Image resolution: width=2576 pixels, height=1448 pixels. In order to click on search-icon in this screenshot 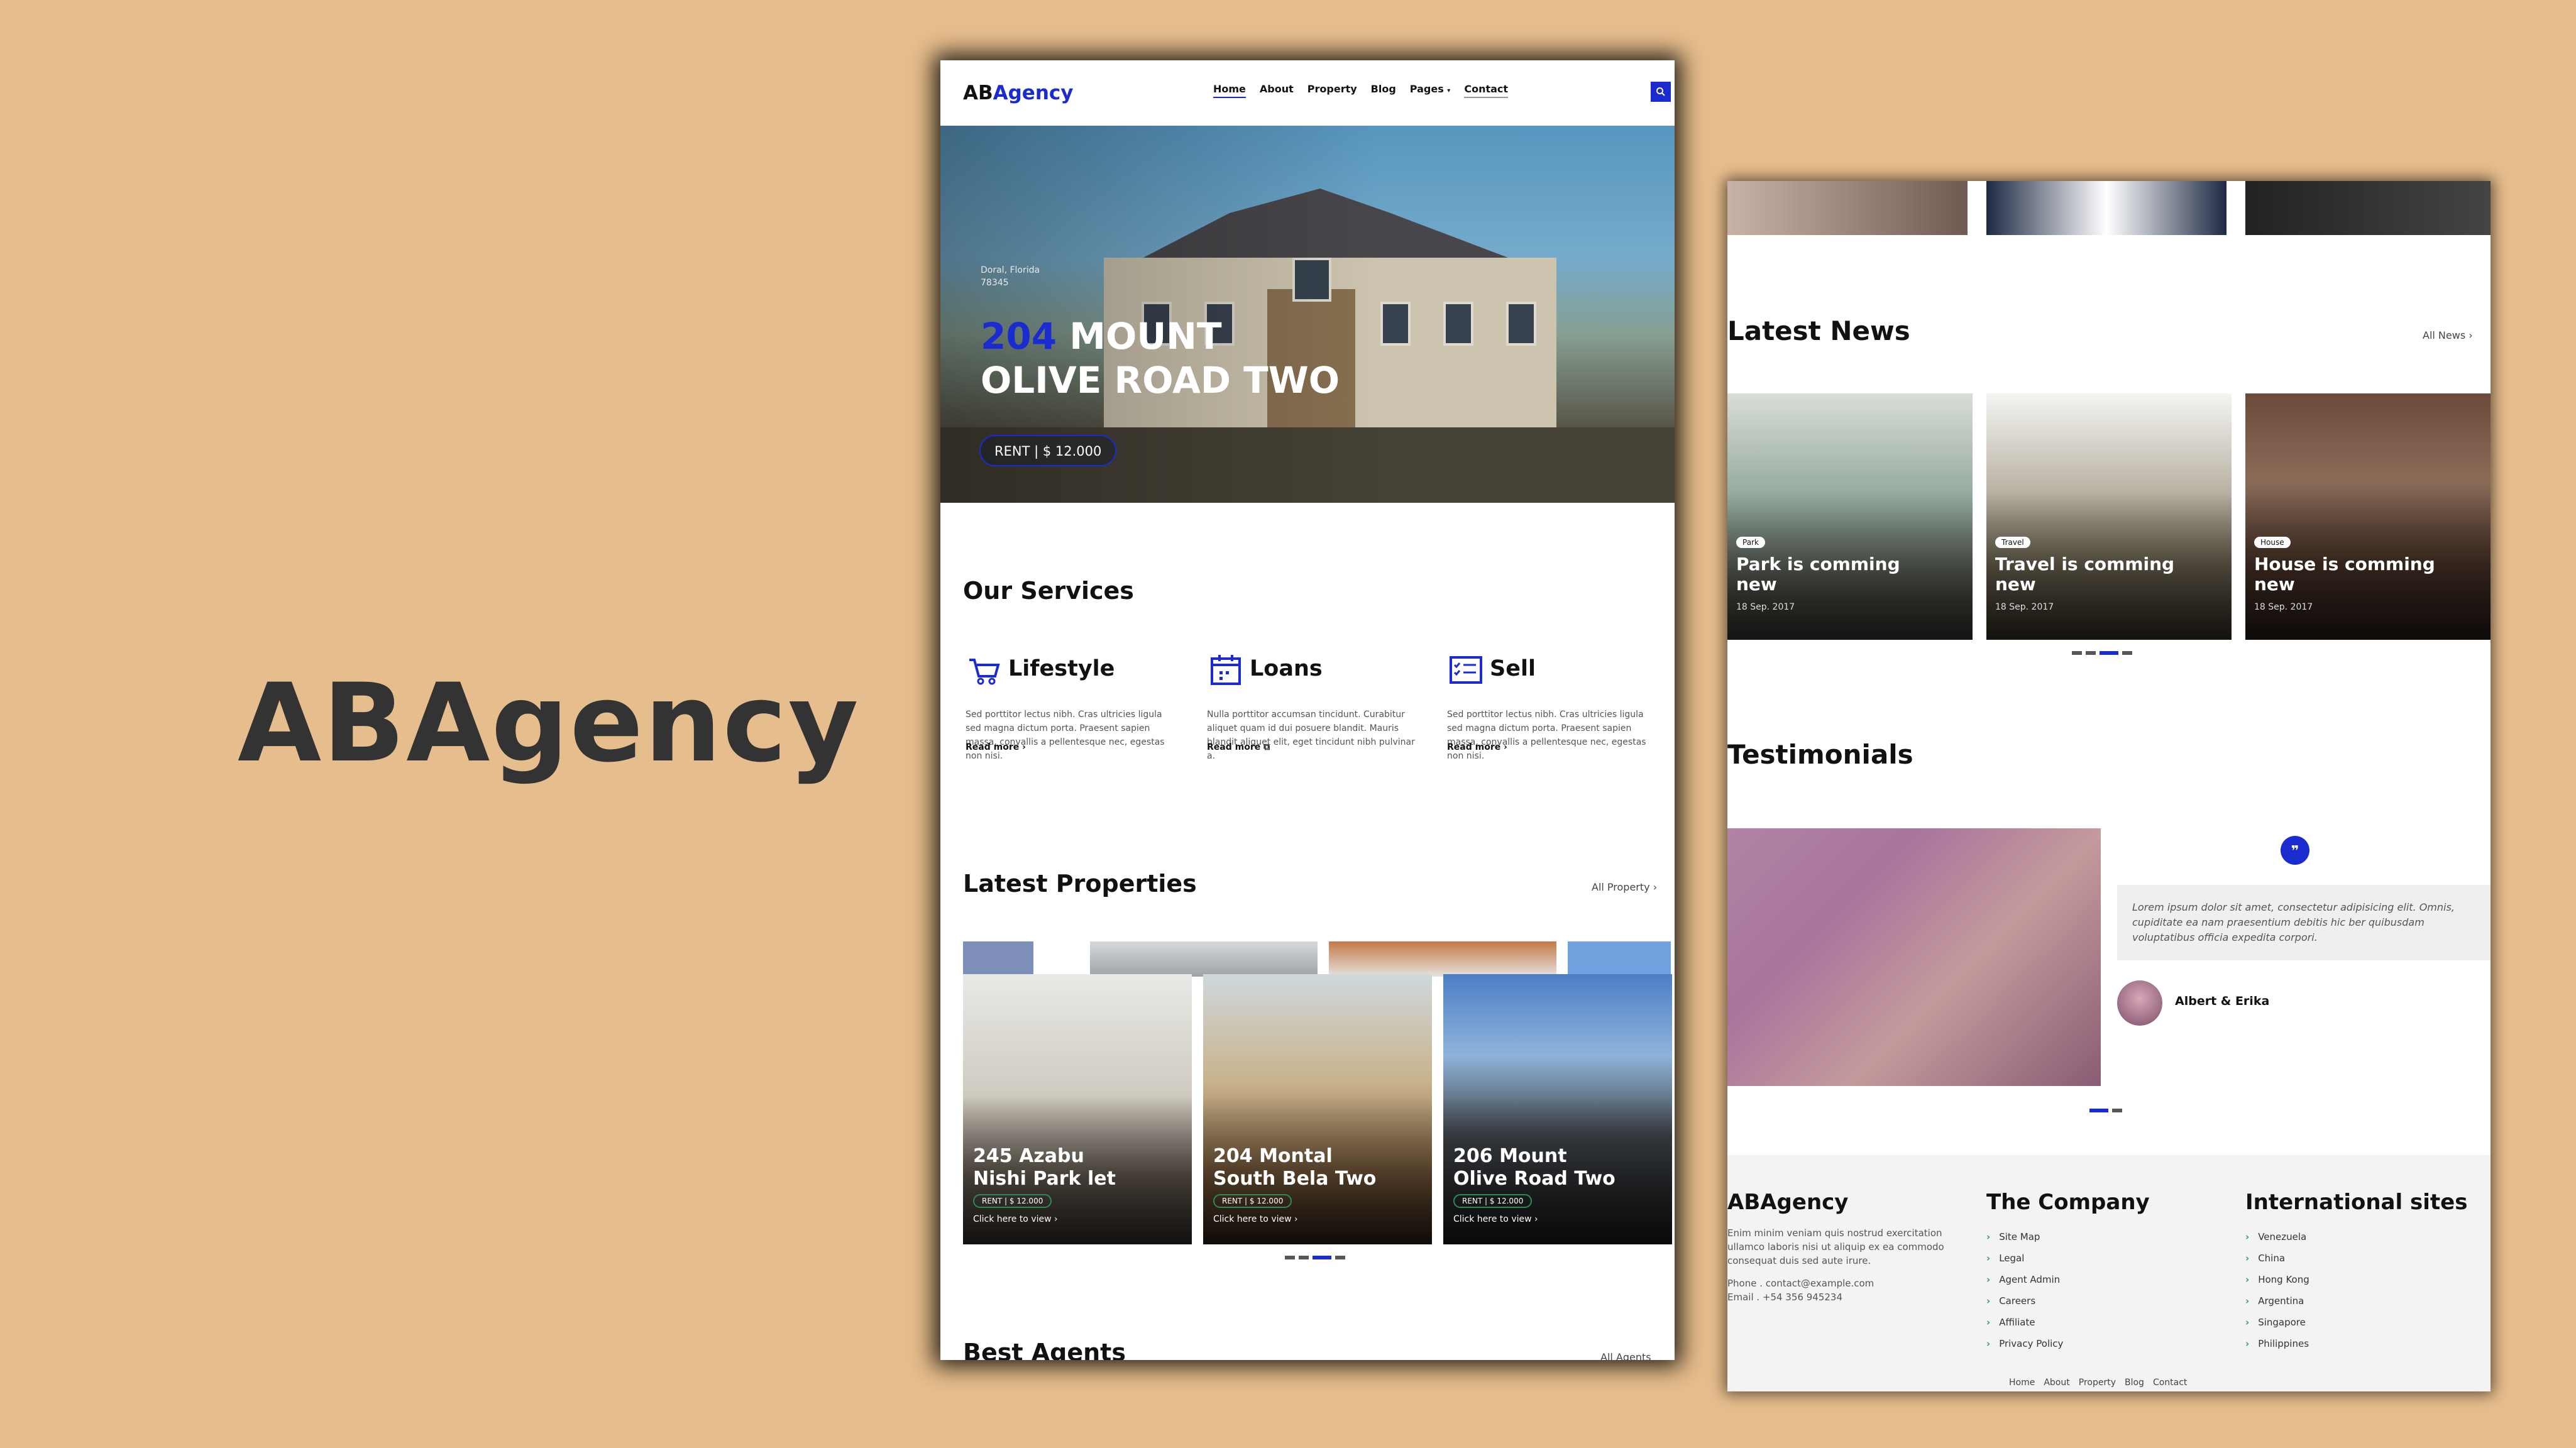, I will do `click(1661, 91)`.